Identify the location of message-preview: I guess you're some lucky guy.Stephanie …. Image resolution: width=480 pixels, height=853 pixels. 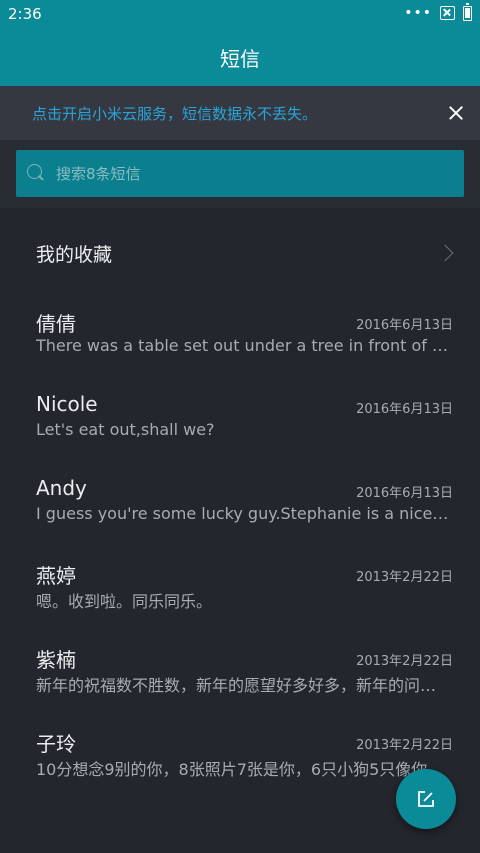
(244, 513).